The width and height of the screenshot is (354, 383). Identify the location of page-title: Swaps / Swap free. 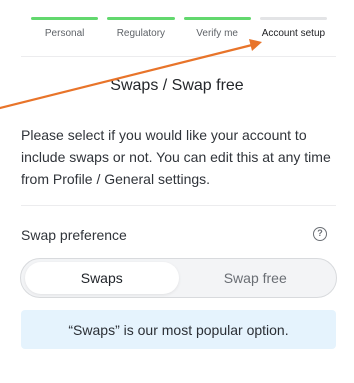
(177, 85).